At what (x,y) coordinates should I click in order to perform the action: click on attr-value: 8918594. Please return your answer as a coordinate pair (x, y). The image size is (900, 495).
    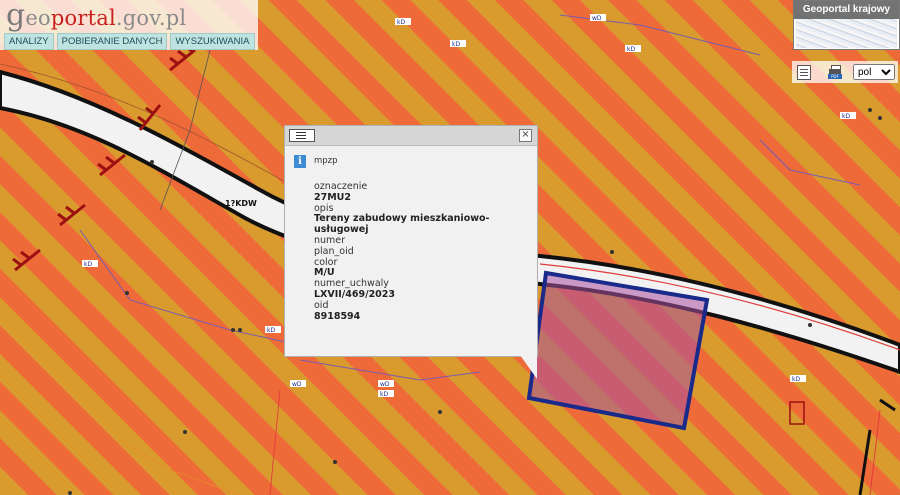
    Looking at the image, I should click on (337, 316).